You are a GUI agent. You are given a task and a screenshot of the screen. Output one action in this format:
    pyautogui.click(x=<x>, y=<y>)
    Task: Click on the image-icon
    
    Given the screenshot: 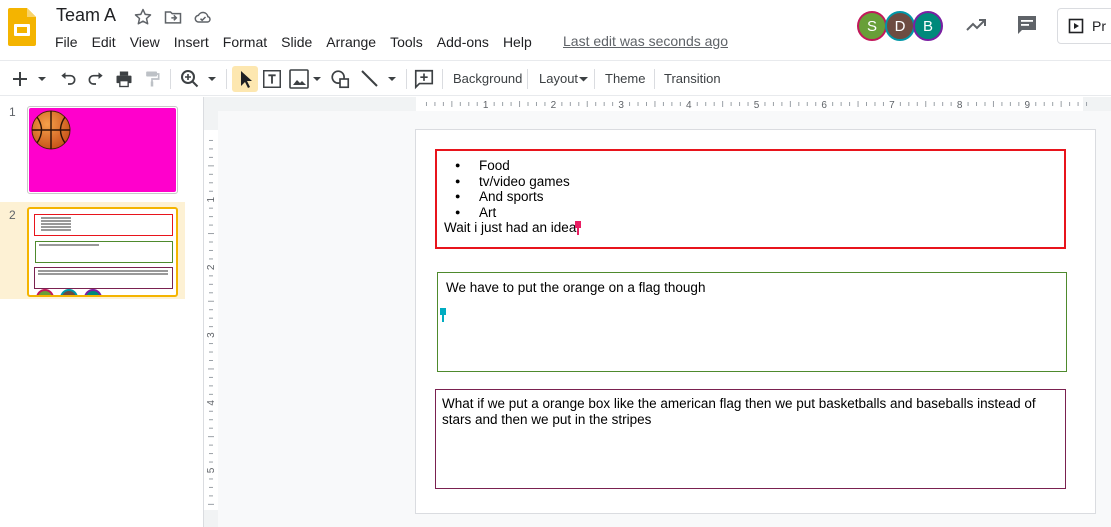 What is the action you would take?
    pyautogui.click(x=305, y=79)
    